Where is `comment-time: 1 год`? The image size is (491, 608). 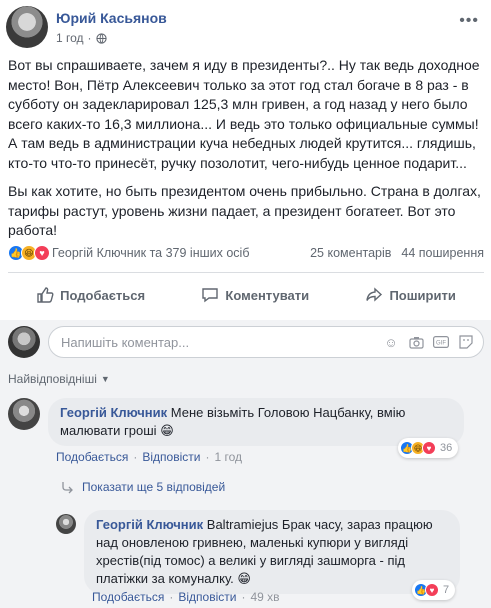
comment-time: 1 год is located at coordinates (228, 457).